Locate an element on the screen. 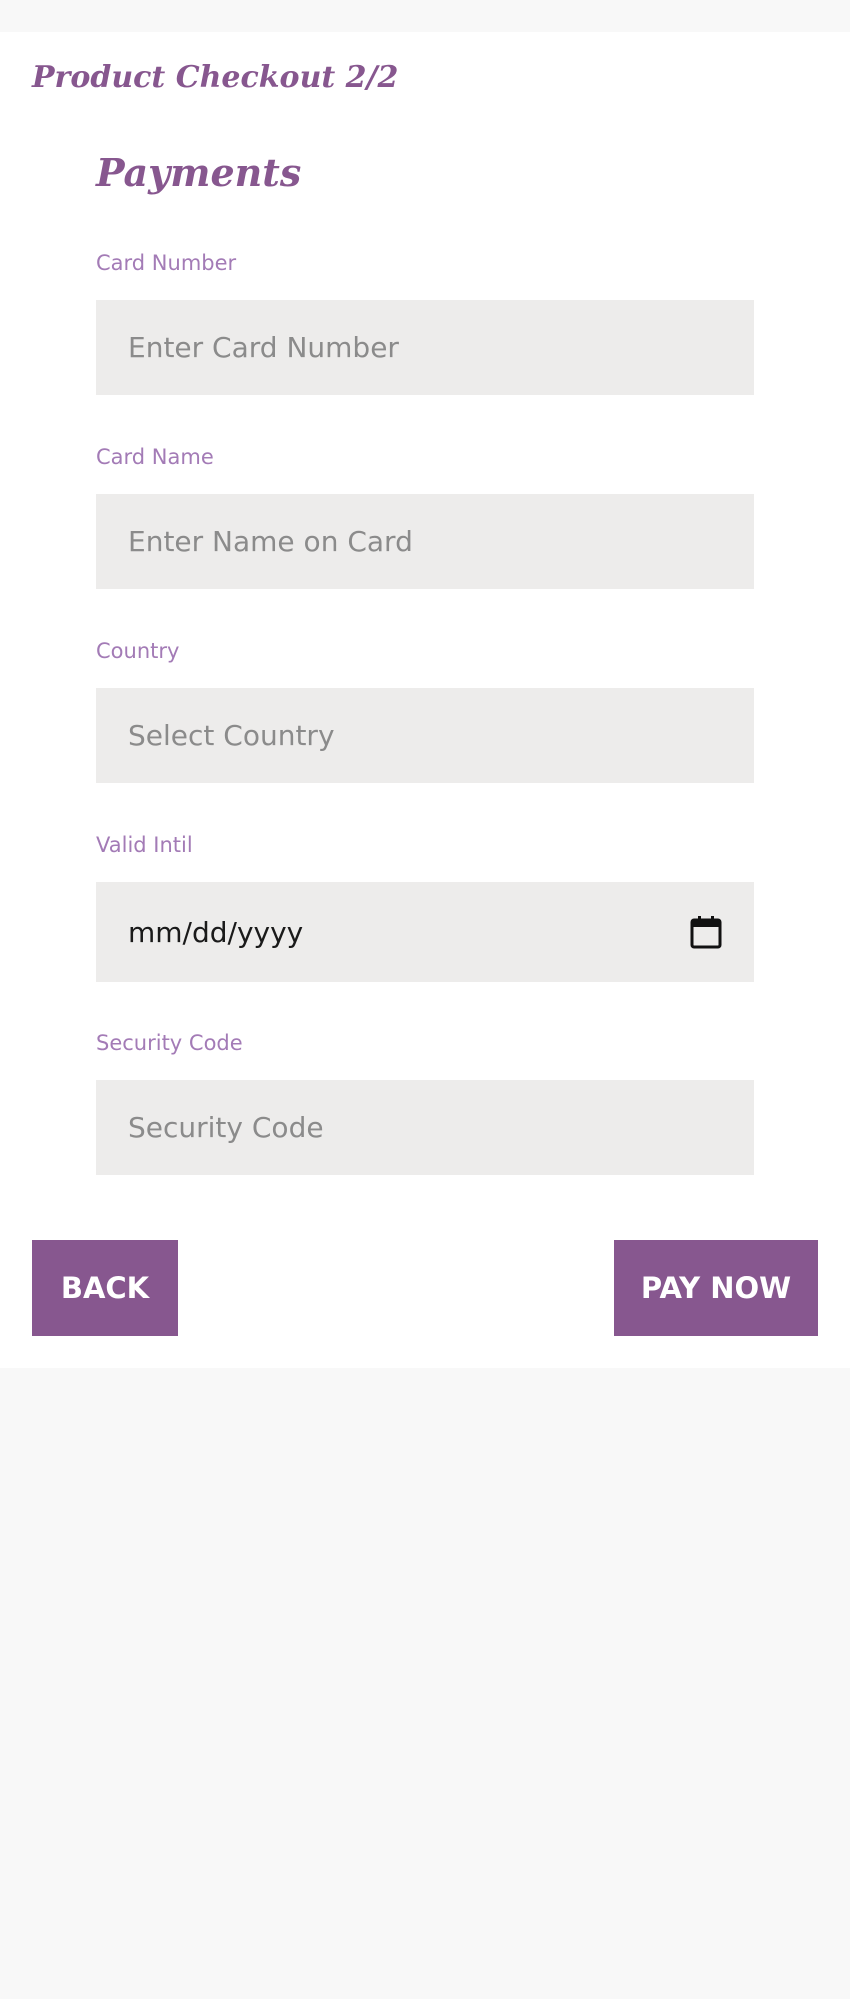 Image resolution: width=850 pixels, height=1999 pixels. valid-until-value: mm/dd/yyyy is located at coordinates (216, 932).